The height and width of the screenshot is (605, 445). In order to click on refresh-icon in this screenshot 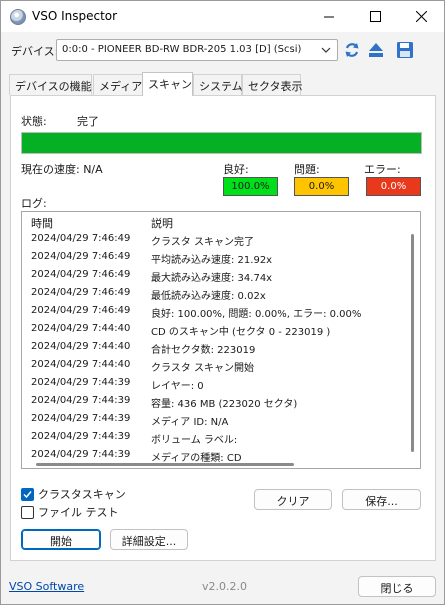, I will do `click(352, 50)`.